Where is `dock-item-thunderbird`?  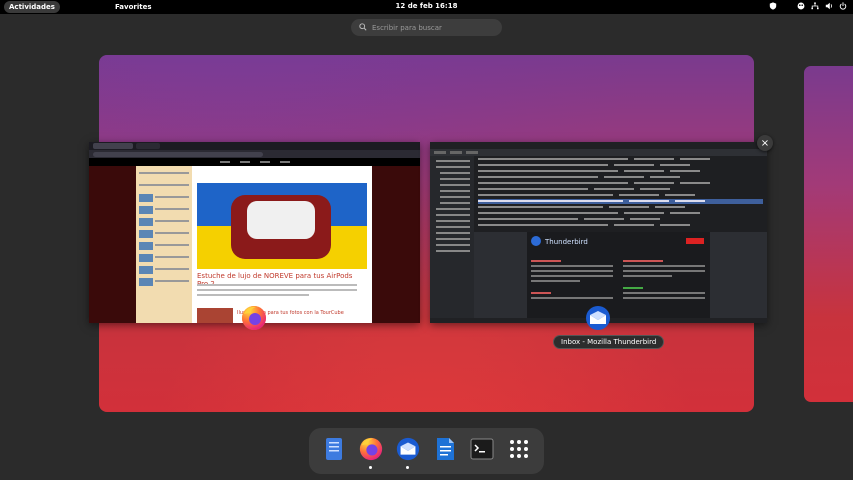
dock-item-thunderbird is located at coordinates (408, 451).